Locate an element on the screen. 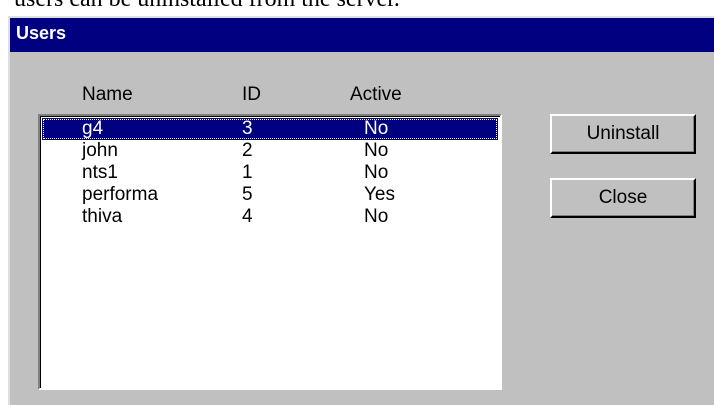  list-item: nts1 1 No is located at coordinates (270, 173).